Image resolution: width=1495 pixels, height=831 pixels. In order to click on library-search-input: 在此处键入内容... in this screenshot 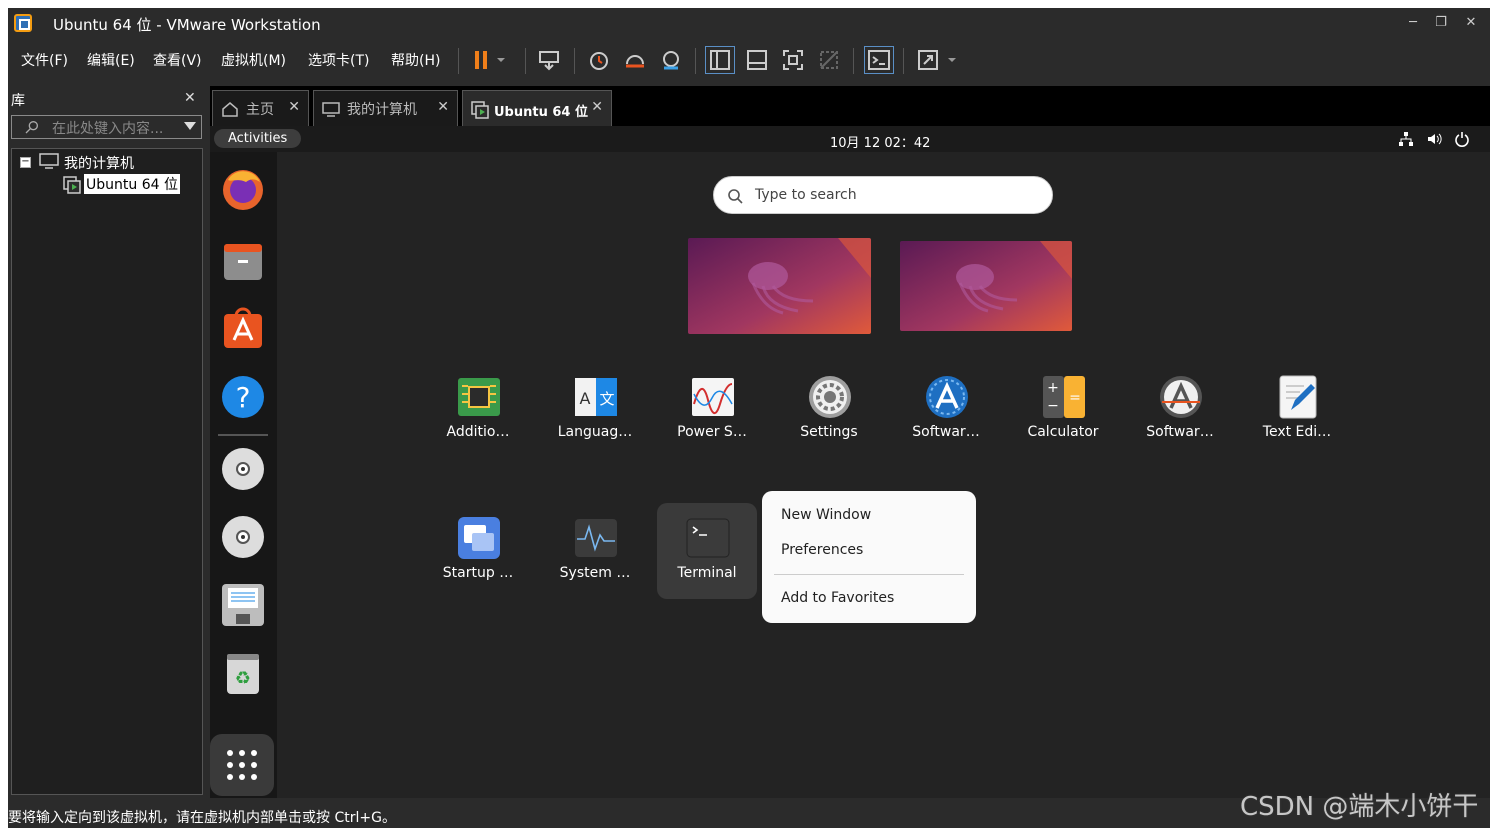, I will do `click(106, 127)`.